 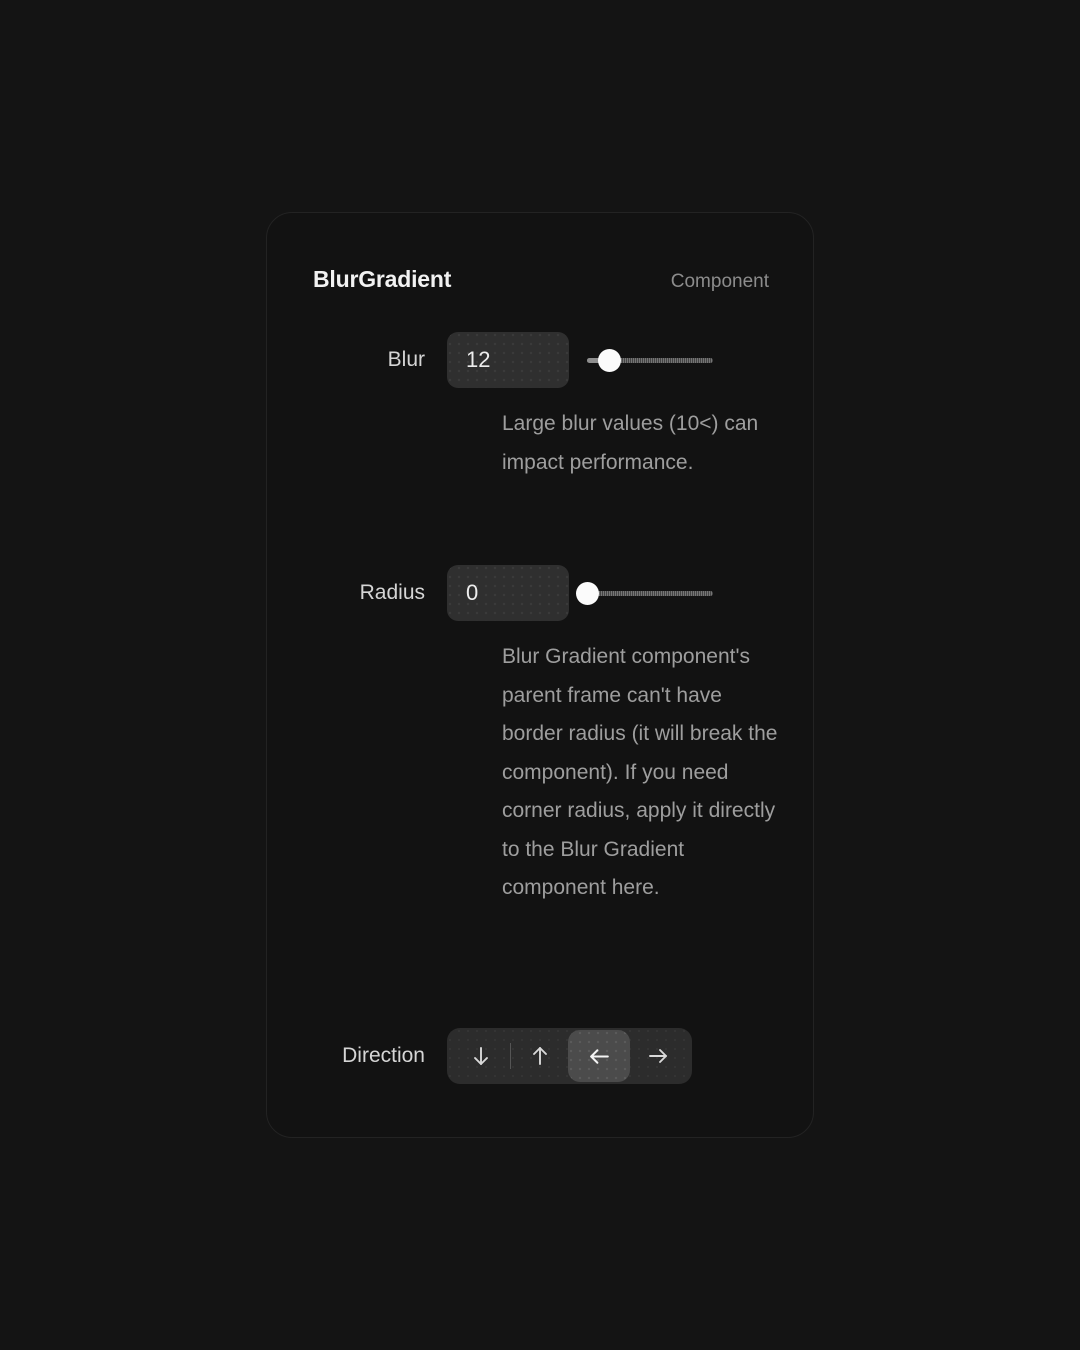 What do you see at coordinates (508, 593) in the screenshot?
I see `radius-input: 0` at bounding box center [508, 593].